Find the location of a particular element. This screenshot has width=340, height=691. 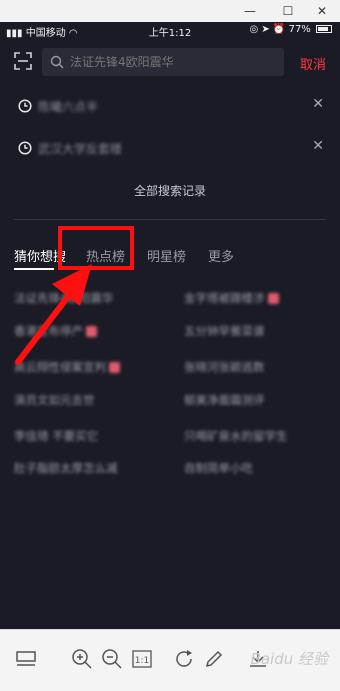

viewer-toolbar: 1:1 Baidu 经验 is located at coordinates (170, 660).